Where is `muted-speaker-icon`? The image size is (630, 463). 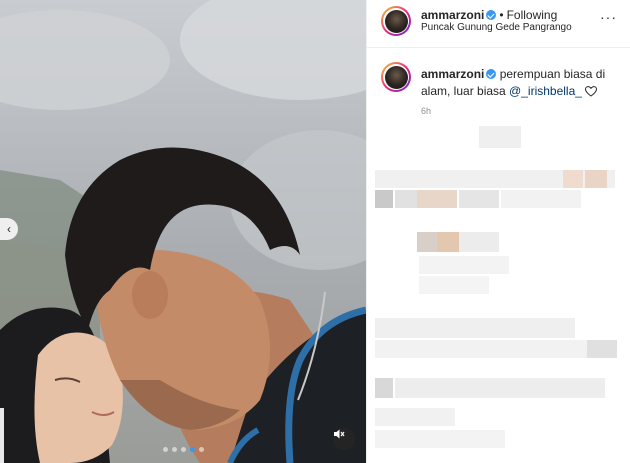
muted-speaker-icon is located at coordinates (339, 434).